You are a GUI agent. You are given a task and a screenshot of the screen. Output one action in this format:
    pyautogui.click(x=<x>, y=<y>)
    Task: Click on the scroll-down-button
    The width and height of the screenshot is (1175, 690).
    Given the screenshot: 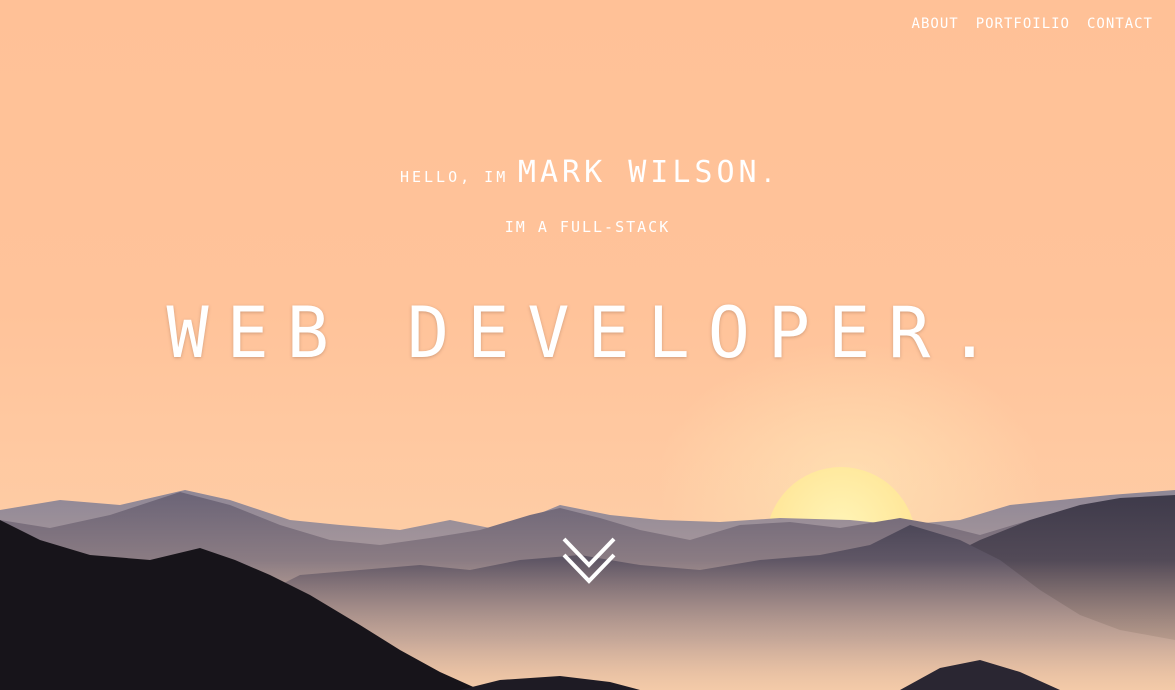 What is the action you would take?
    pyautogui.click(x=589, y=560)
    